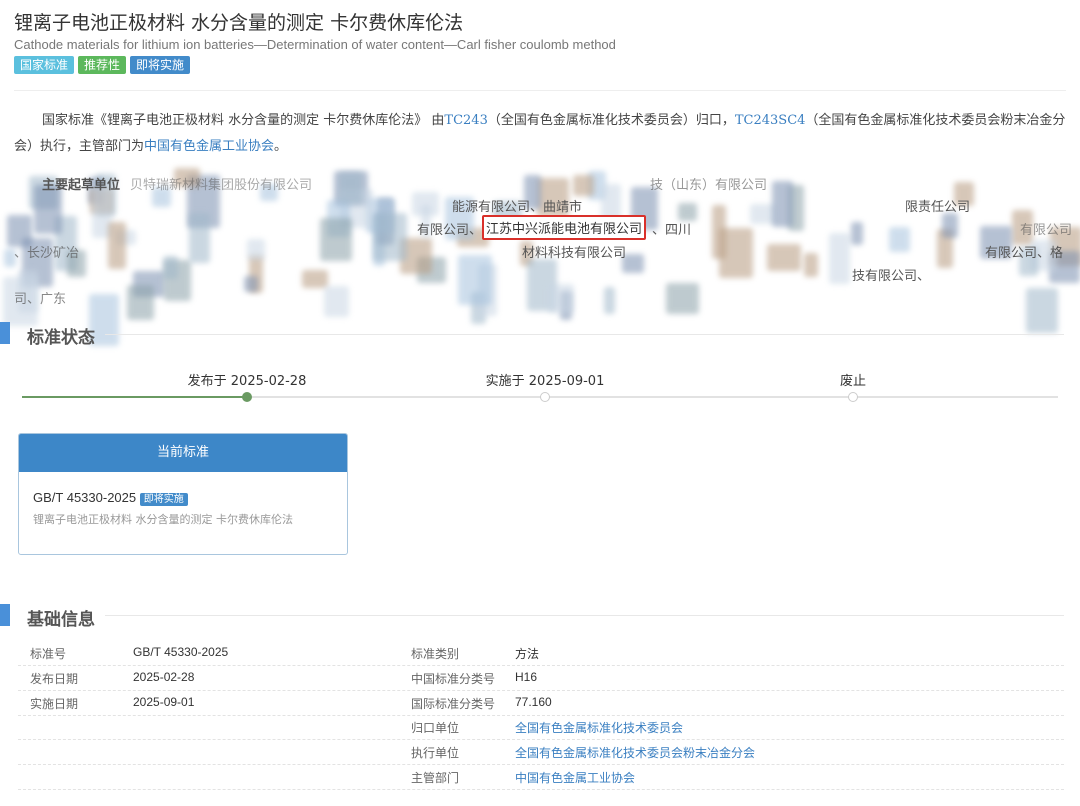 The width and height of the screenshot is (1080, 806). I want to click on drafter-fragment: 限责任公司, so click(938, 207).